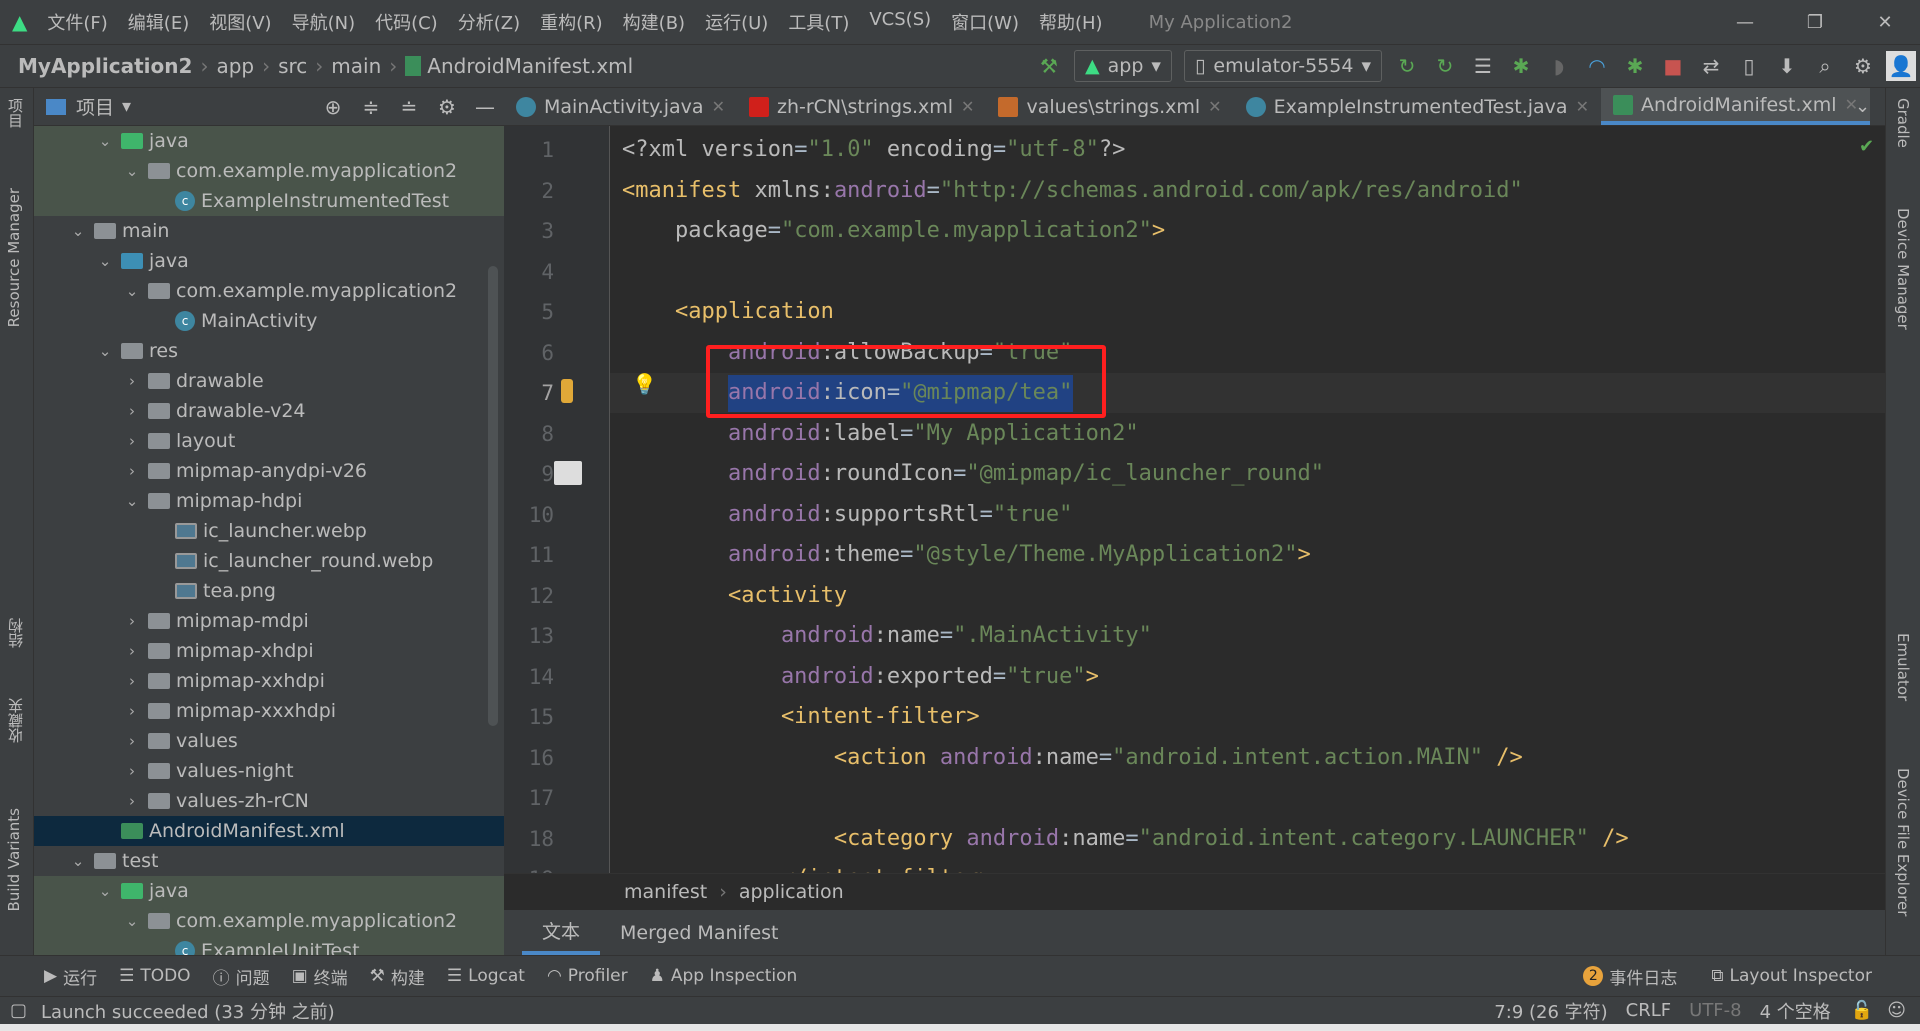  I want to click on tool-window-button: ☰ TODO, so click(155, 976).